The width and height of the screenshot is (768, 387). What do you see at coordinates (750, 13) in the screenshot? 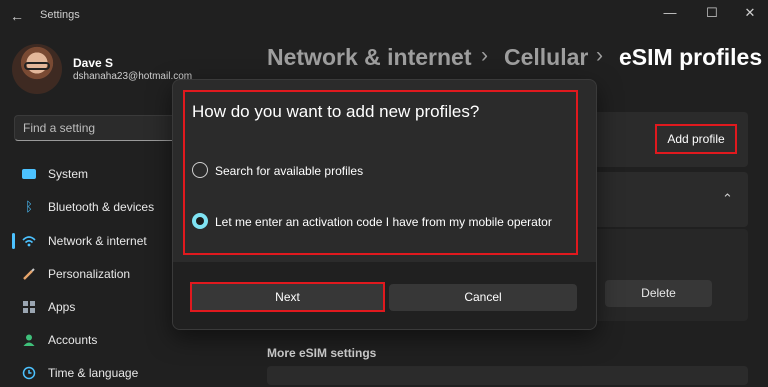
I see `close-button: ✕` at bounding box center [750, 13].